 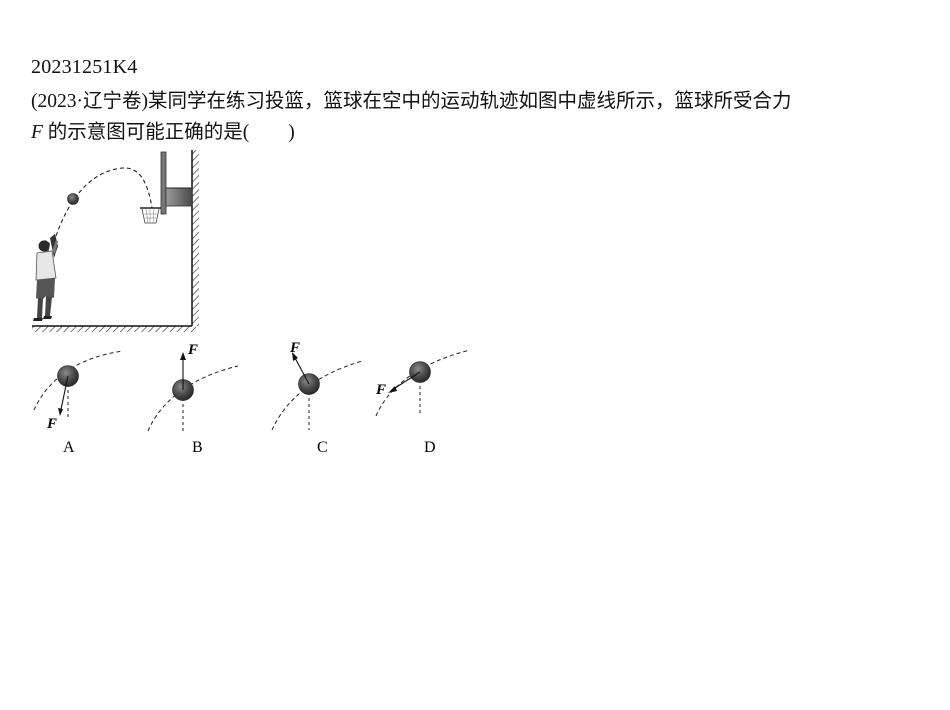 I want to click on ball-in-flight, so click(x=73, y=199).